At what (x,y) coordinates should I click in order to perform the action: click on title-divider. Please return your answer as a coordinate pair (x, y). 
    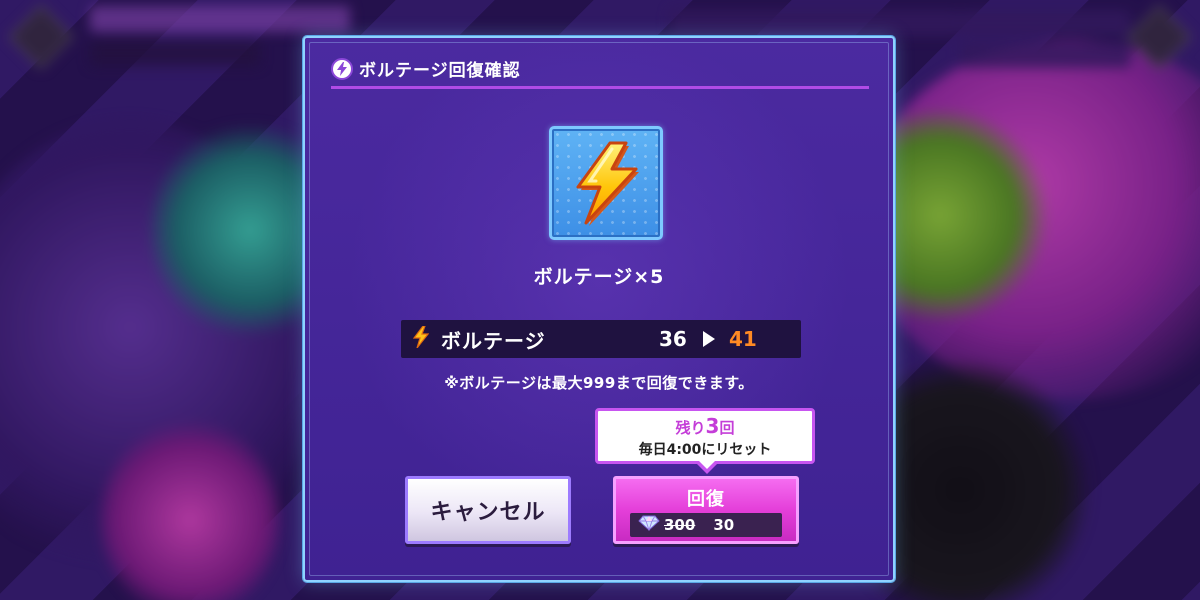
    Looking at the image, I should click on (600, 87).